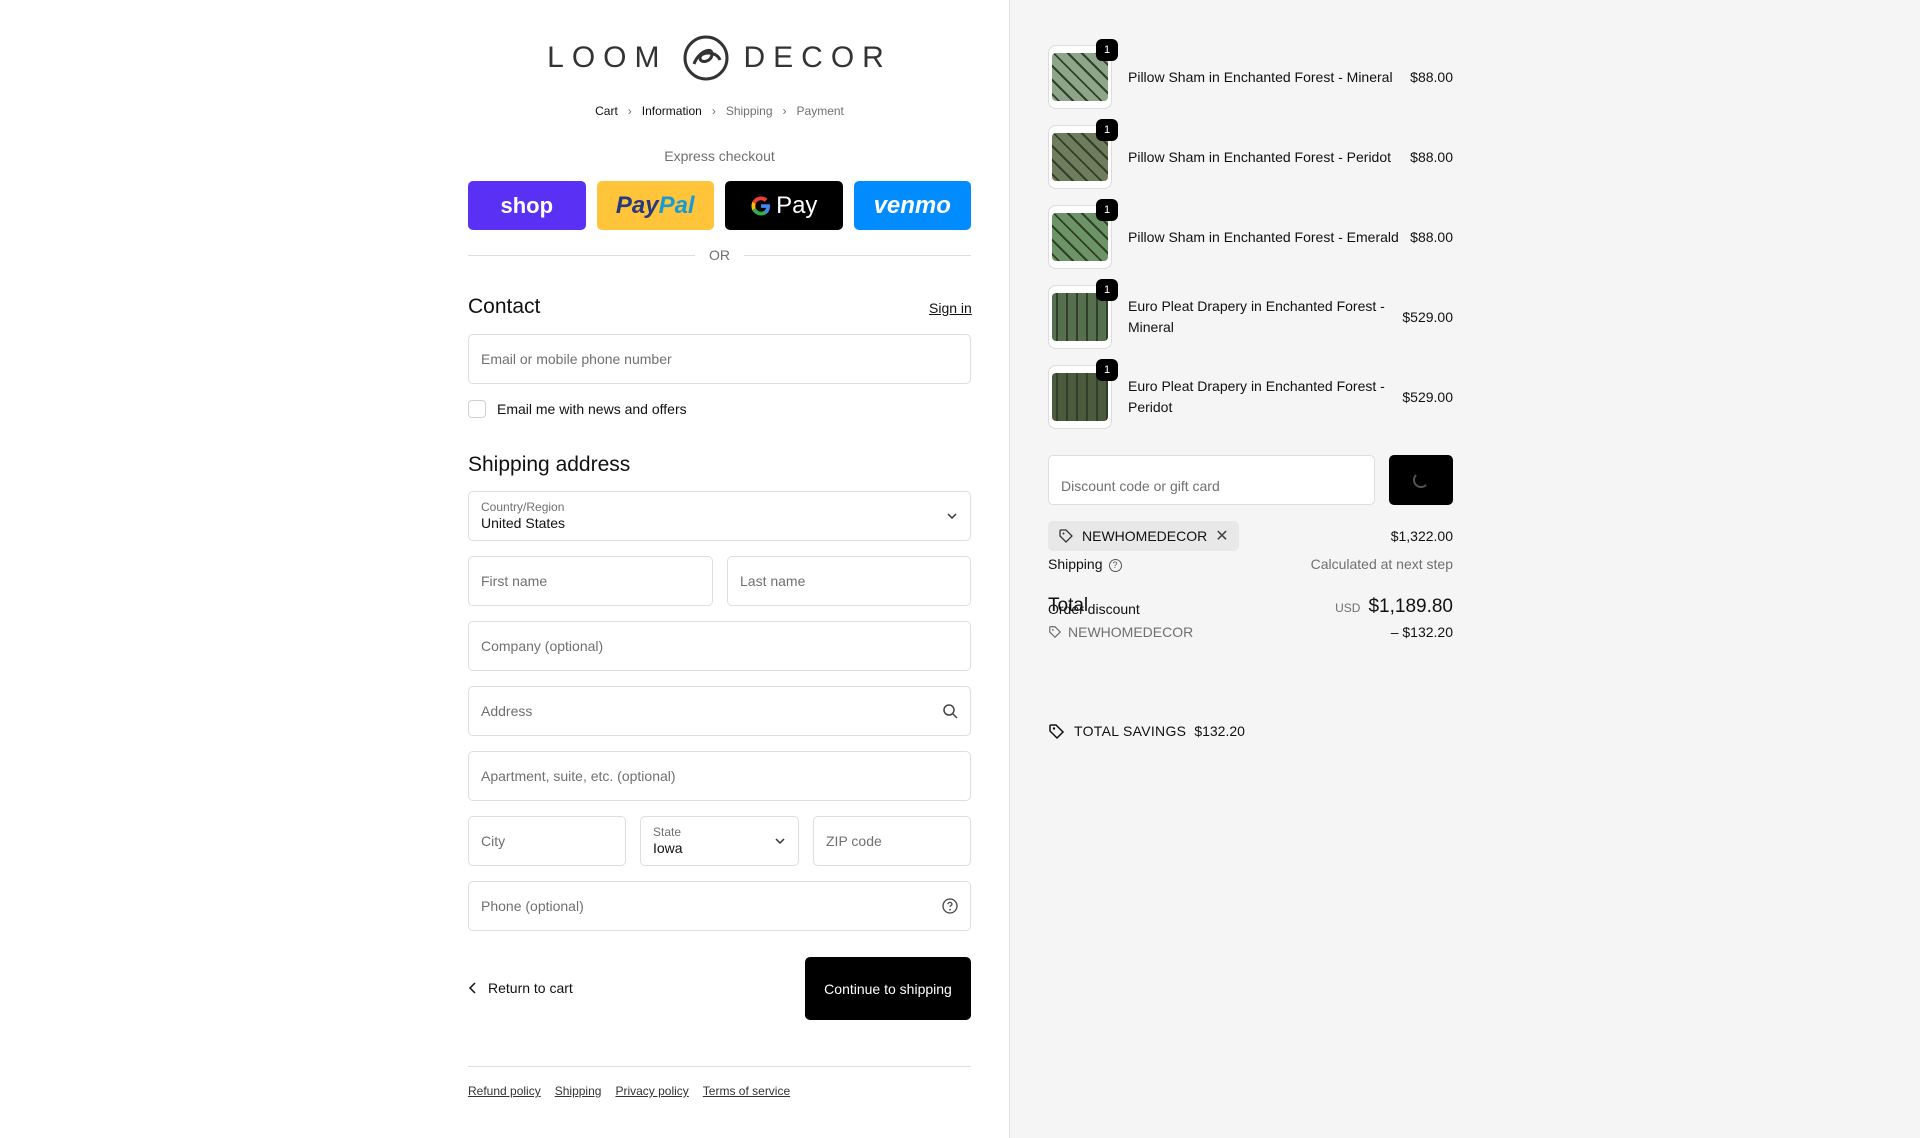  I want to click on loading-spinner-icon, so click(1421, 480).